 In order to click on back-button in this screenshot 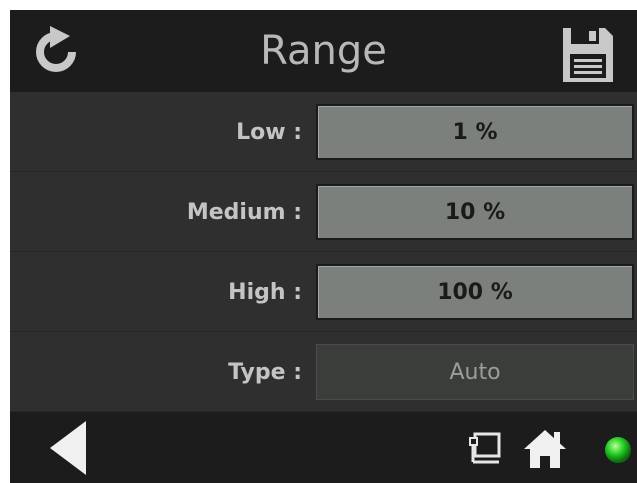, I will do `click(68, 448)`.